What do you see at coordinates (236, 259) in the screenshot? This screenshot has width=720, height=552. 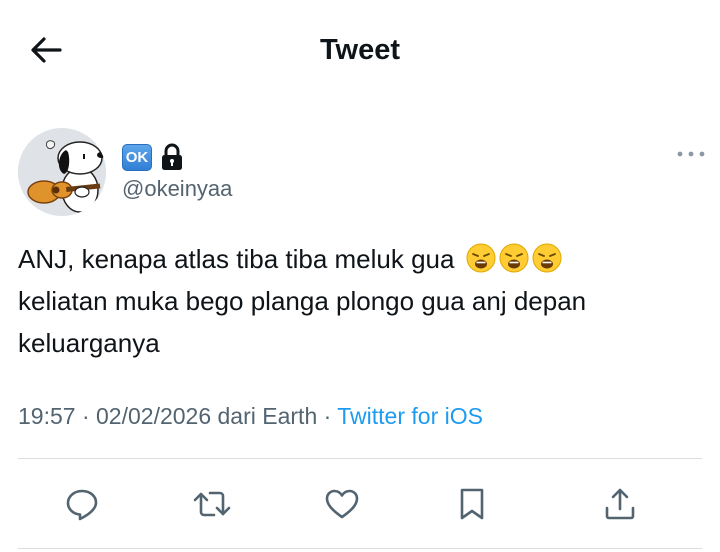 I see `tweet-text-line-1: ANJ, kenapa atlas tiba tiba meluk gua` at bounding box center [236, 259].